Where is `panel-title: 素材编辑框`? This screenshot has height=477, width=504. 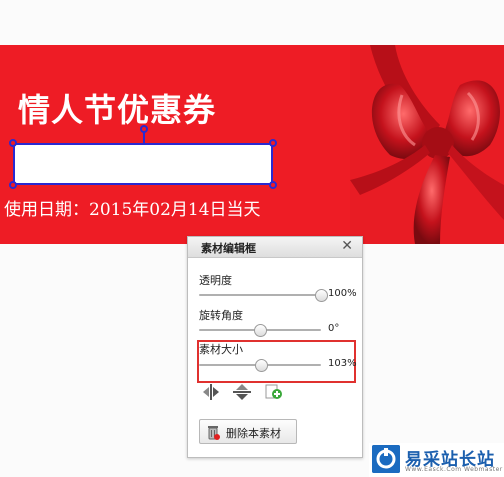 panel-title: 素材编辑框 is located at coordinates (228, 248).